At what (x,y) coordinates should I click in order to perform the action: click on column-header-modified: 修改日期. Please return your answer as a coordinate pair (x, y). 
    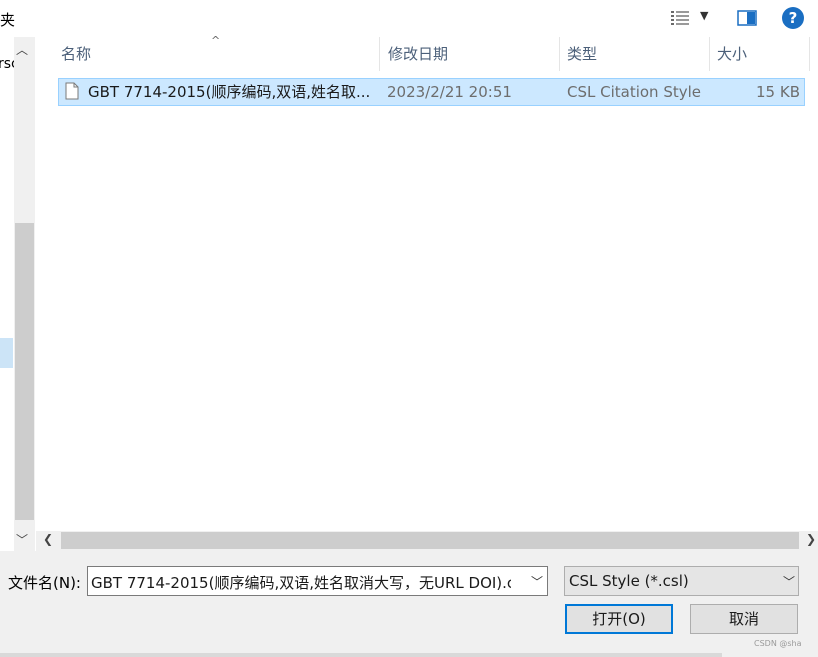
    Looking at the image, I should click on (469, 54).